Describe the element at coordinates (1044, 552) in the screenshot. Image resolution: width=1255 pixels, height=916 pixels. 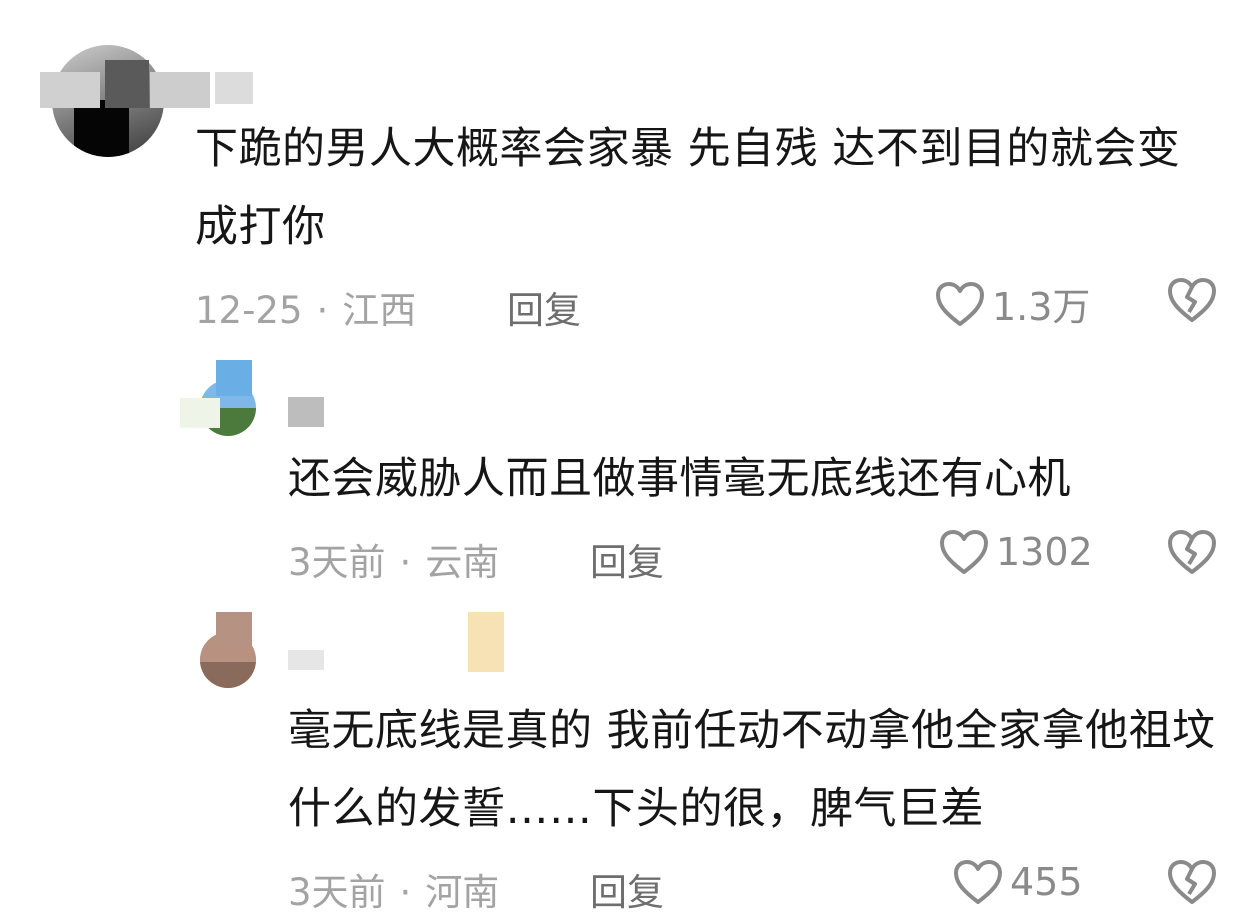
I see `like-count: 1302` at that location.